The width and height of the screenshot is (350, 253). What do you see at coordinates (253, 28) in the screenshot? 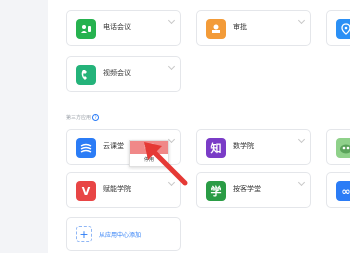
I see `app-card-approval: 审批` at bounding box center [253, 28].